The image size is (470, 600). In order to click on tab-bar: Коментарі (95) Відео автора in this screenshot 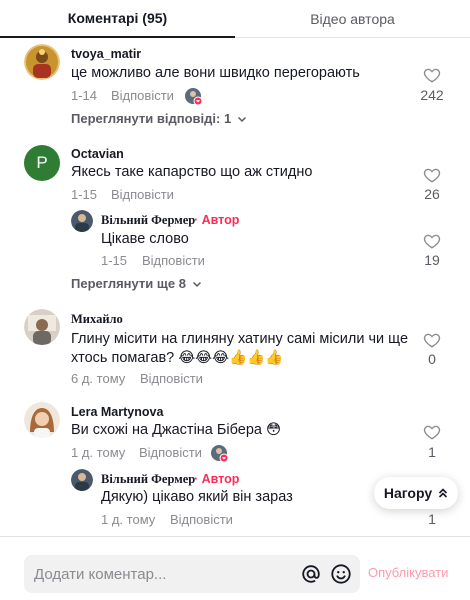, I will do `click(235, 19)`.